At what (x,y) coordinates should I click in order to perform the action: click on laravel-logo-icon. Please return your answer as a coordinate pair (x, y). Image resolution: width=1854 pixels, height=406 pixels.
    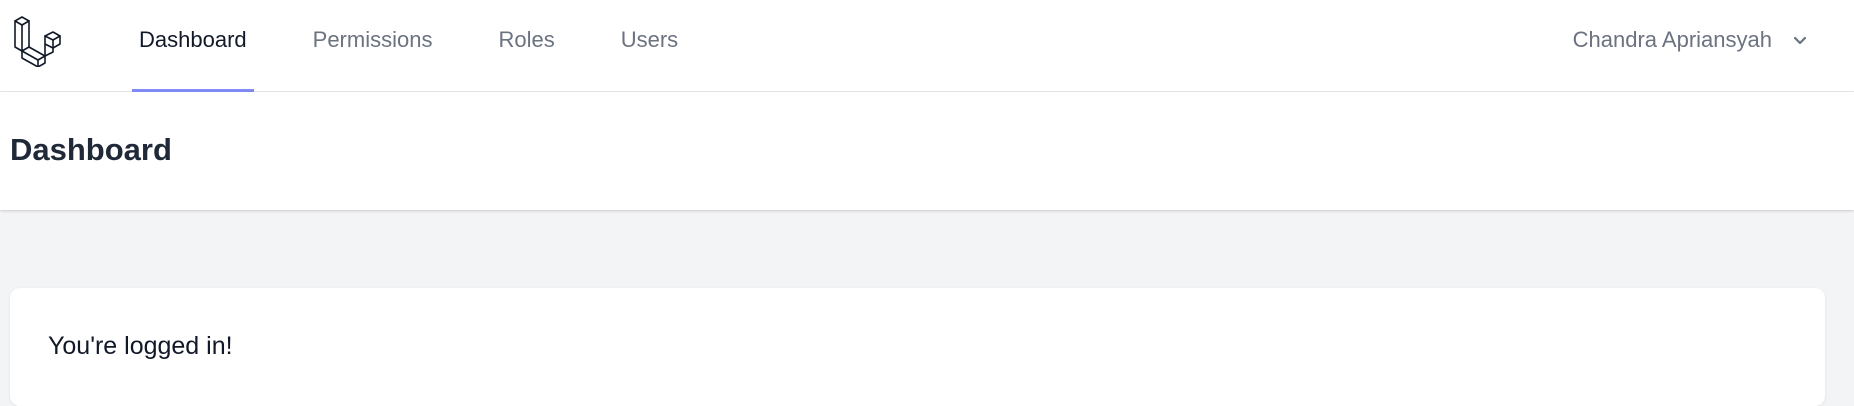
    Looking at the image, I should click on (40, 40).